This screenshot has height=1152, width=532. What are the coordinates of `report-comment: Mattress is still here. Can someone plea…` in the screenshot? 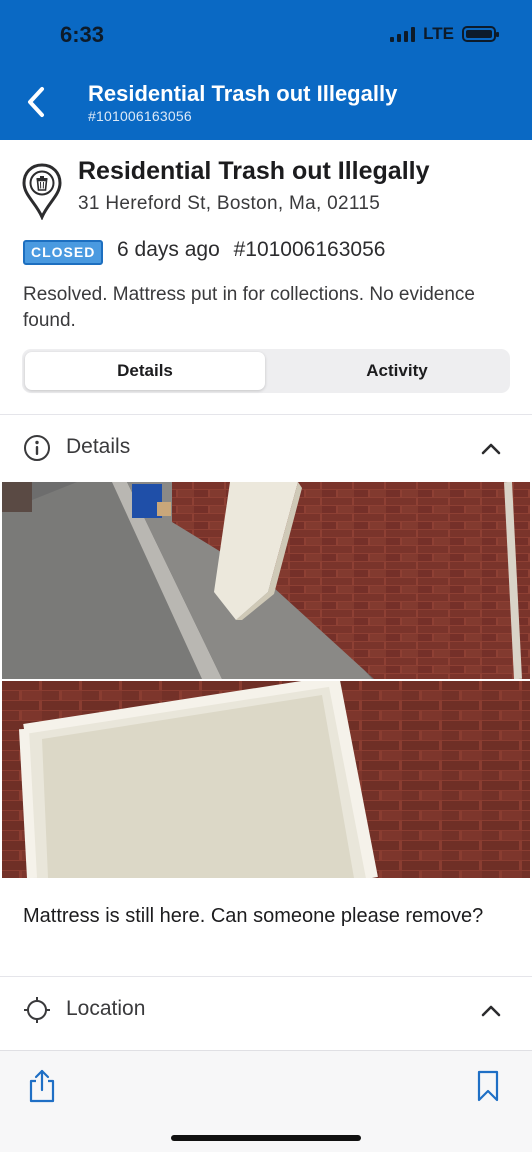 It's located at (253, 916).